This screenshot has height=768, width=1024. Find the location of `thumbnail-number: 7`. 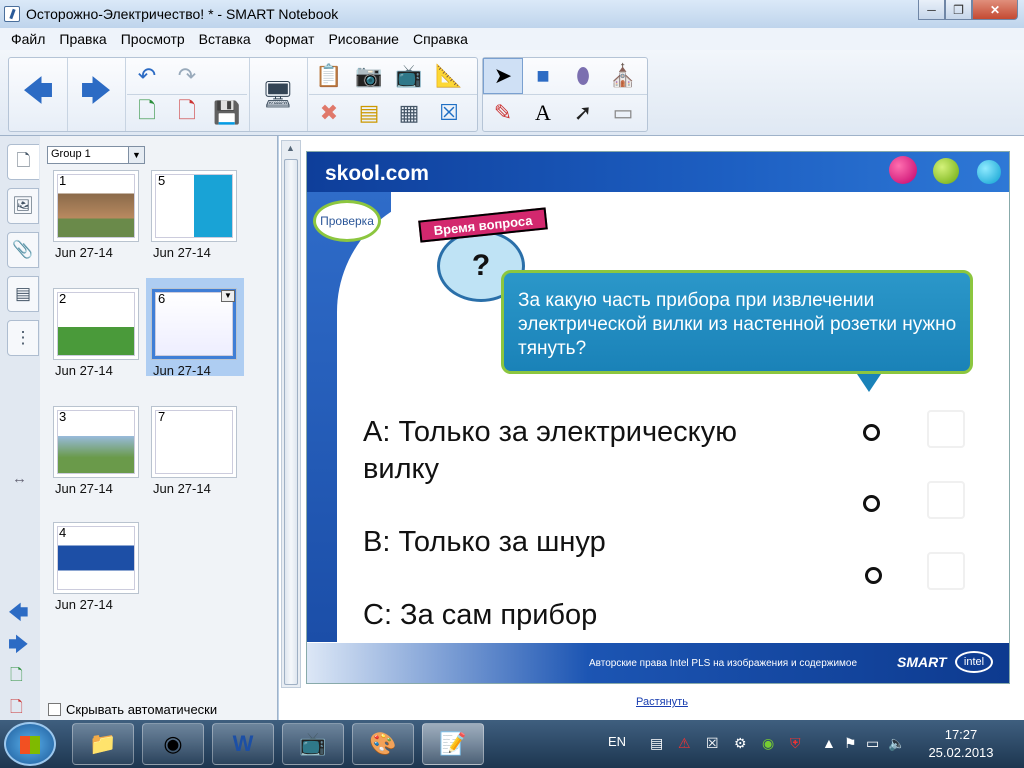

thumbnail-number: 7 is located at coordinates (162, 416).